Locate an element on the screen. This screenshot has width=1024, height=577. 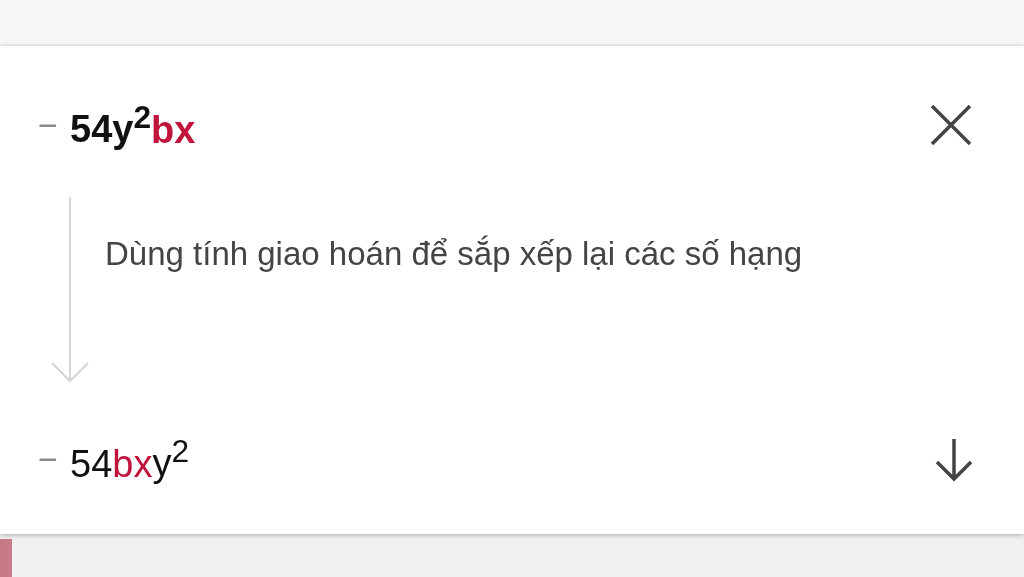
down-arrow-line-icon is located at coordinates (70, 289).